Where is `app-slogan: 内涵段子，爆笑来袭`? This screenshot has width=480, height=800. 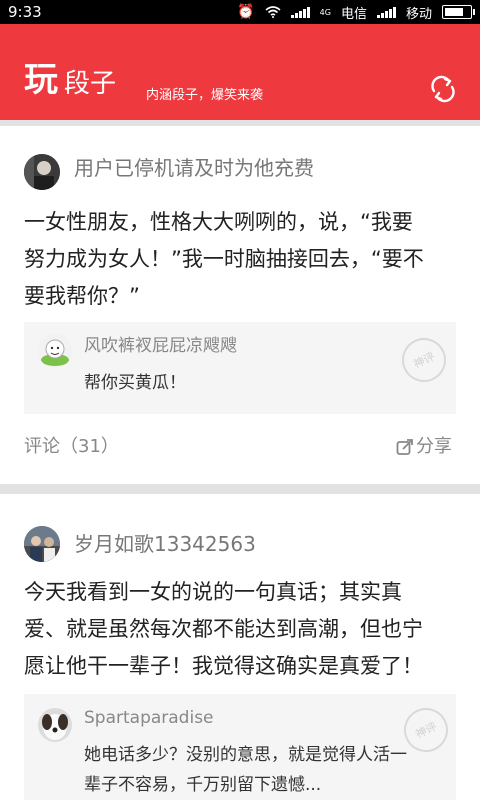
app-slogan: 内涵段子，爆笑来袭 is located at coordinates (205, 95).